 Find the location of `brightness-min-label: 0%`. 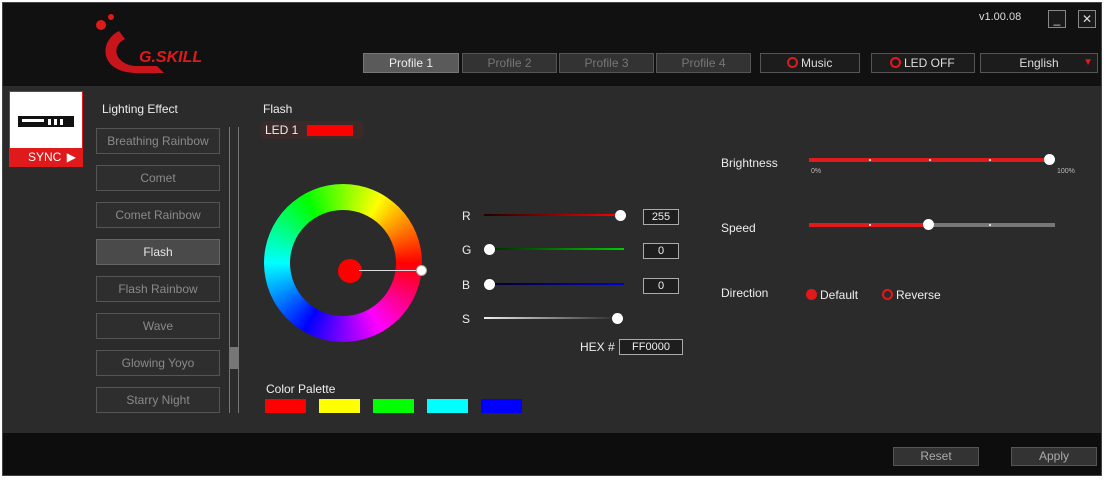

brightness-min-label: 0% is located at coordinates (816, 171).